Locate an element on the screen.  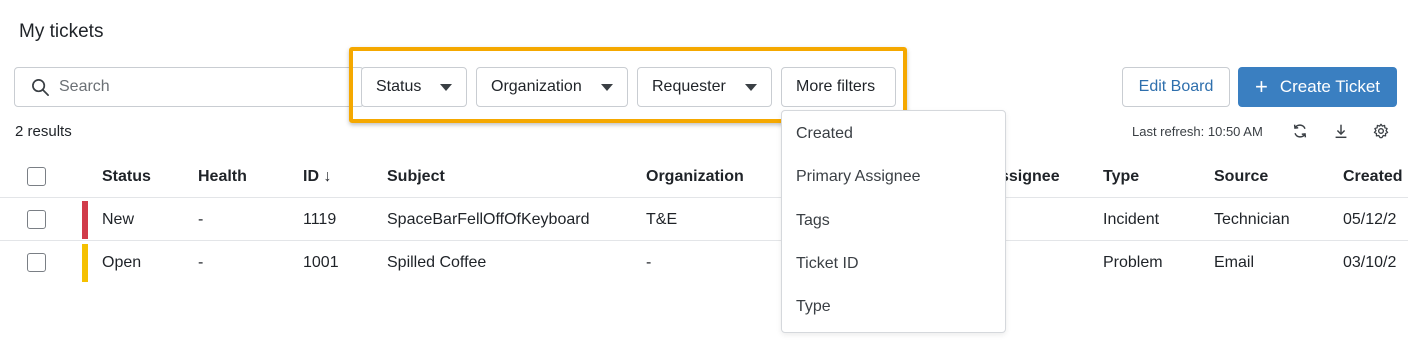
refresh-icon is located at coordinates (1300, 131).